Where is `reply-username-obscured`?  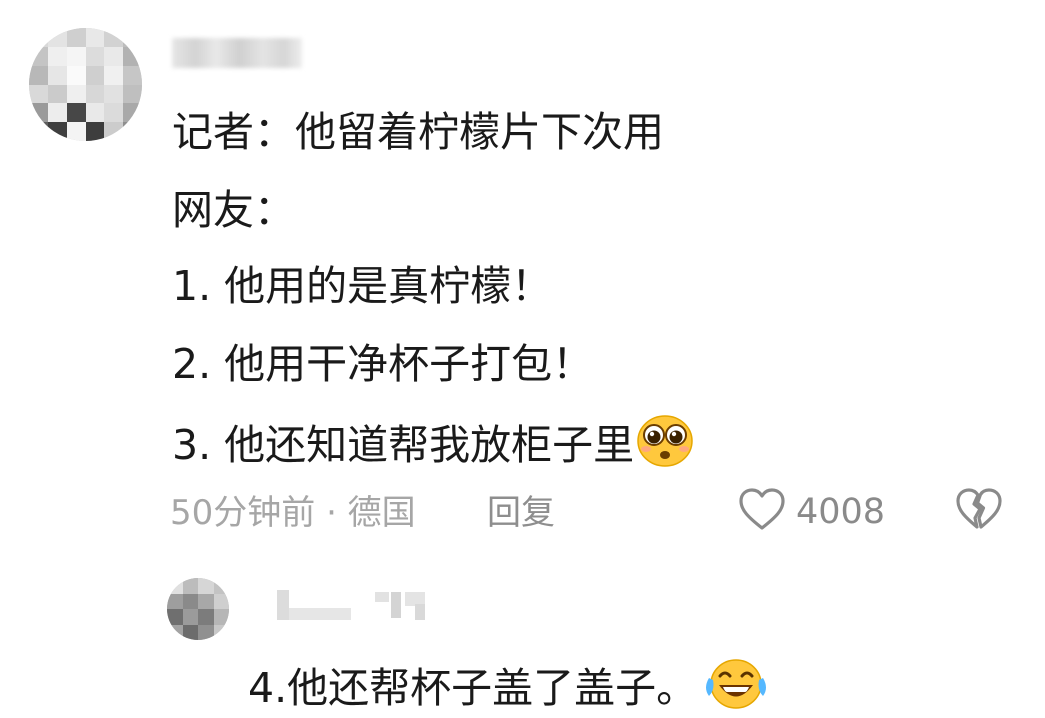
reply-username-obscured is located at coordinates (355, 606).